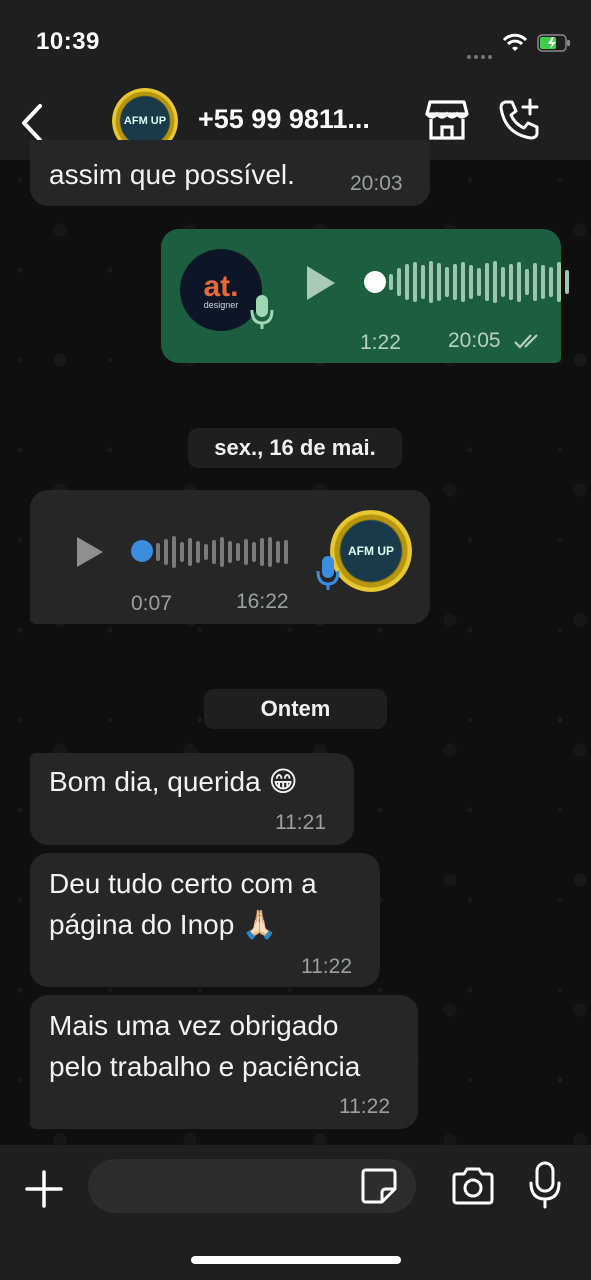  I want to click on incoming-message: assim que possível. 20:03, so click(230, 173).